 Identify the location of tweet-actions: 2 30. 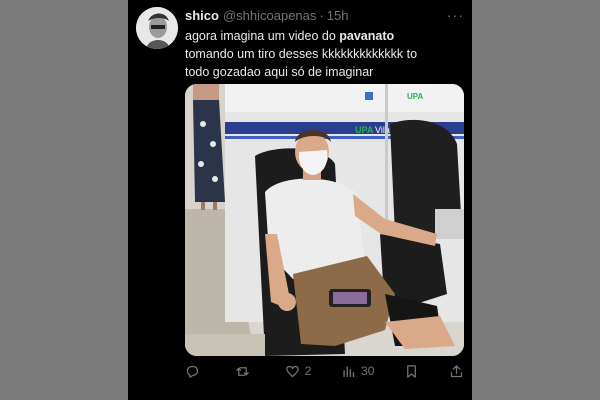
(324, 371).